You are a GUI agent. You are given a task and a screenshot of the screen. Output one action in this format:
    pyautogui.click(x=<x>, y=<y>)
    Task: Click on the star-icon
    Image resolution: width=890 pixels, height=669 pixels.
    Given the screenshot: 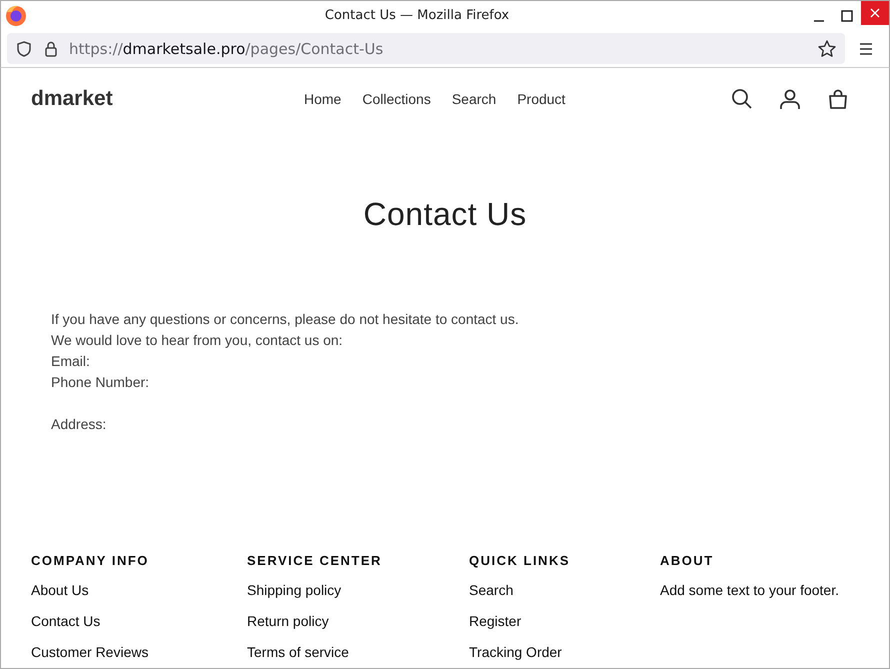 What is the action you would take?
    pyautogui.click(x=827, y=48)
    